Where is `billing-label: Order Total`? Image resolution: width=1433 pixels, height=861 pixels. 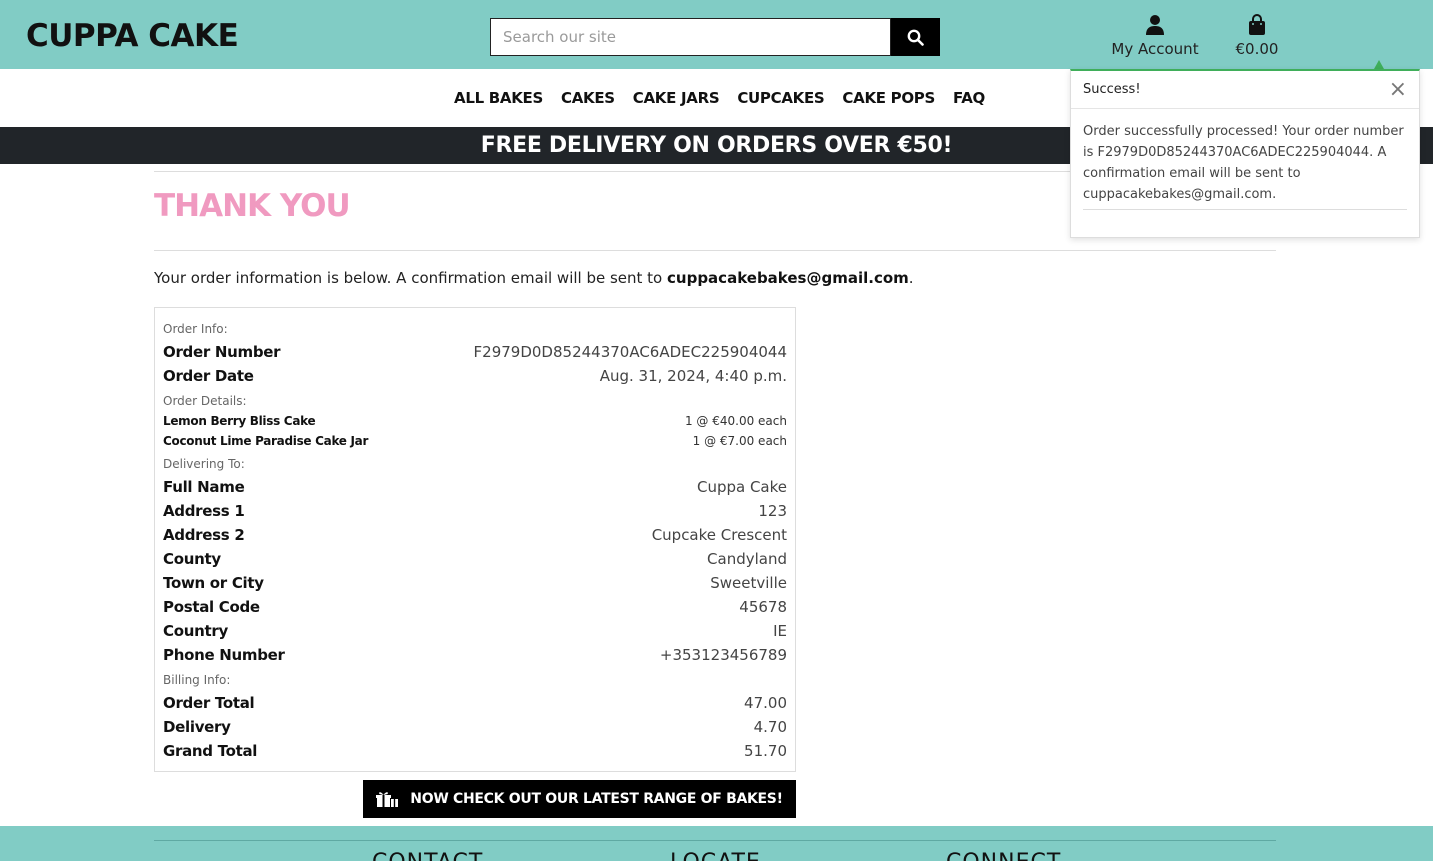
billing-label: Order Total is located at coordinates (209, 703).